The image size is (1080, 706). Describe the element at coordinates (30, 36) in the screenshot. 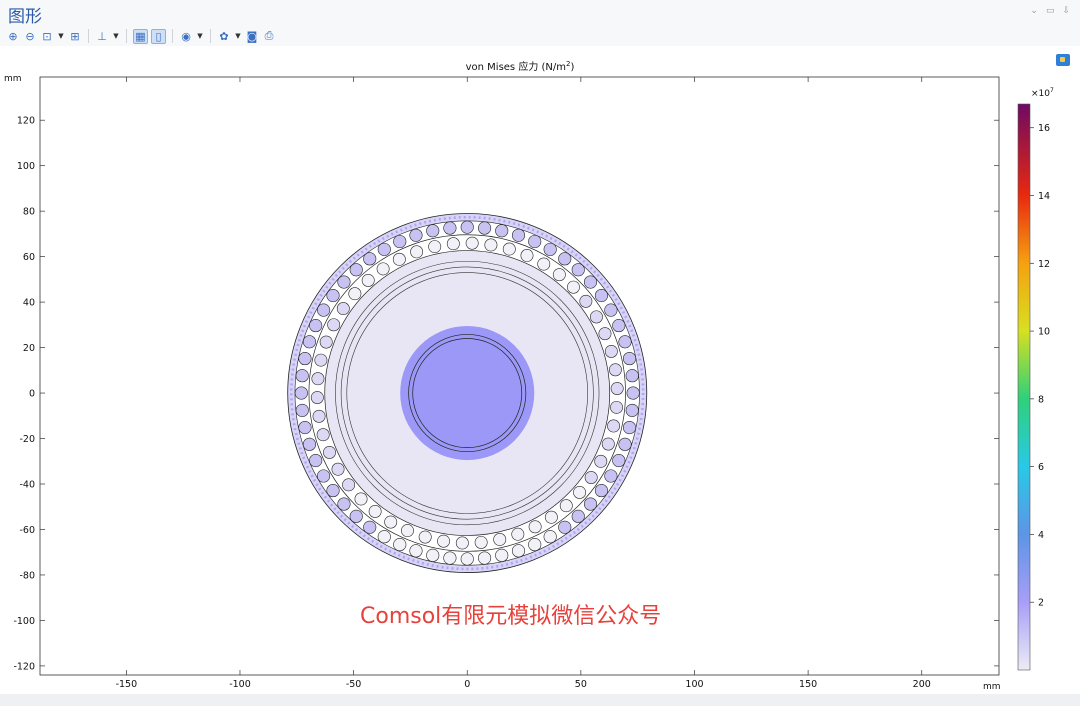

I see `zoom-out-icon: ⊖` at that location.